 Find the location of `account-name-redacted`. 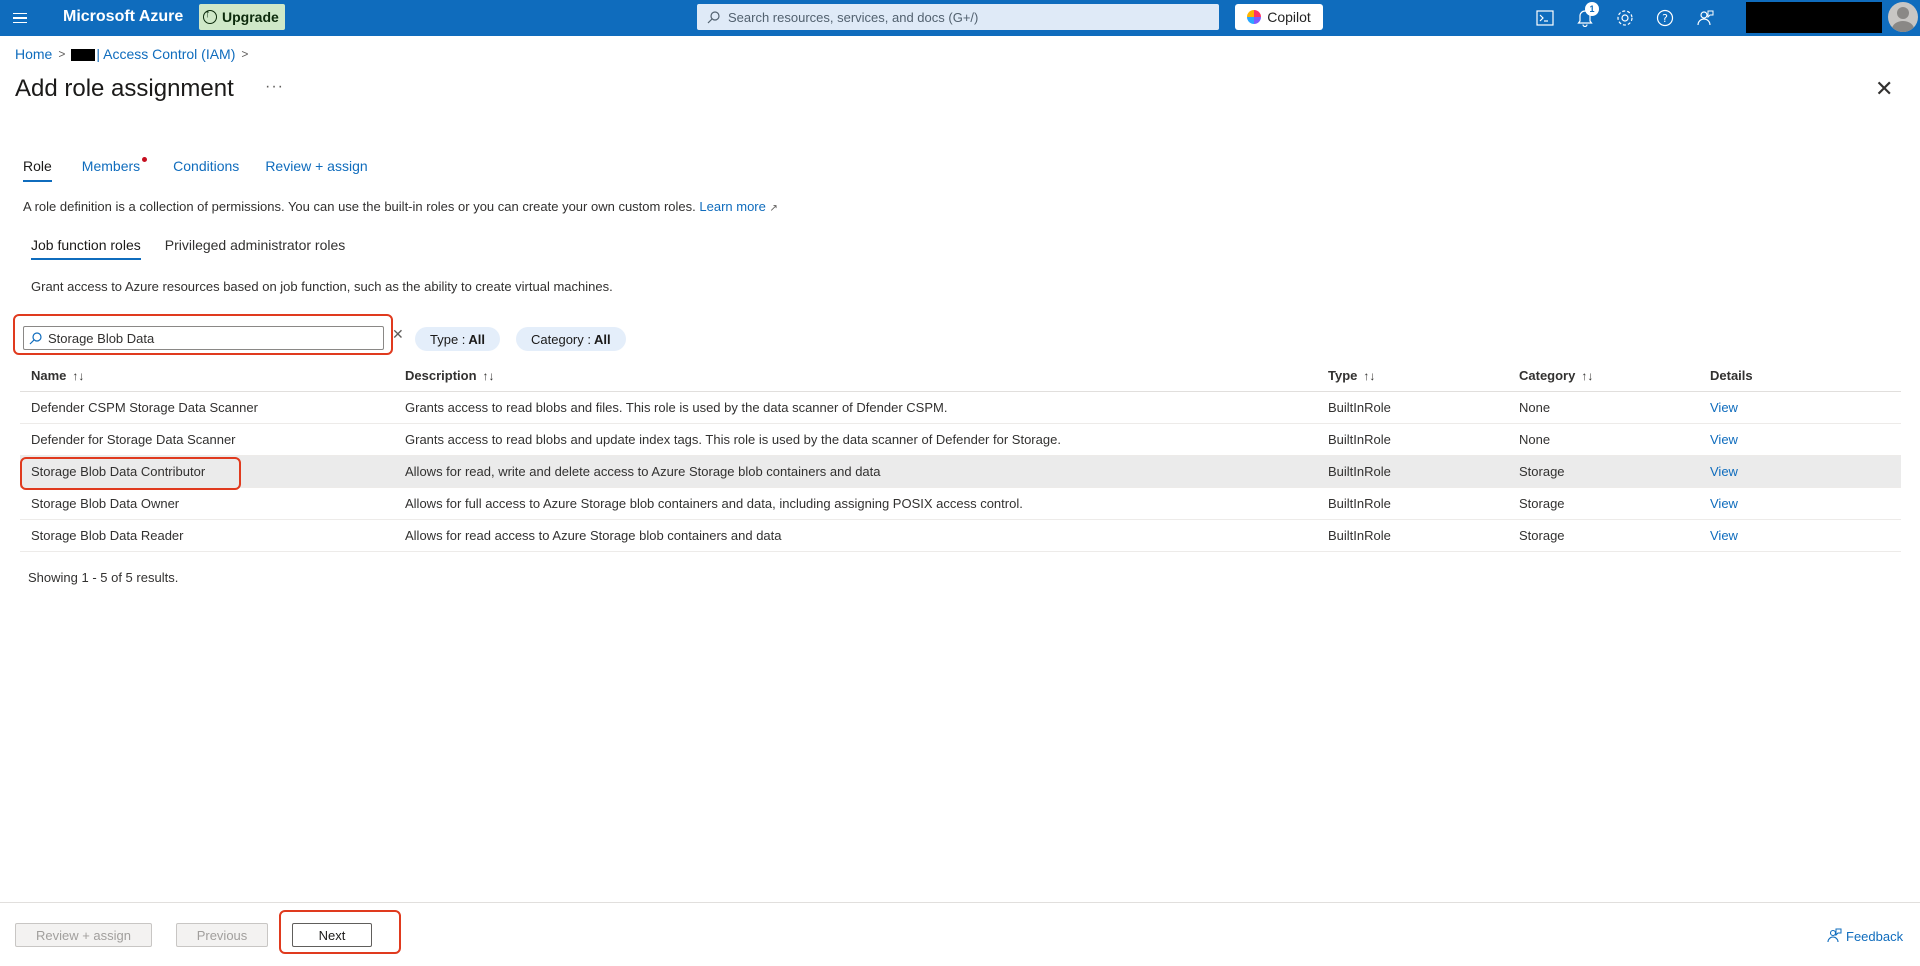

account-name-redacted is located at coordinates (1814, 17).